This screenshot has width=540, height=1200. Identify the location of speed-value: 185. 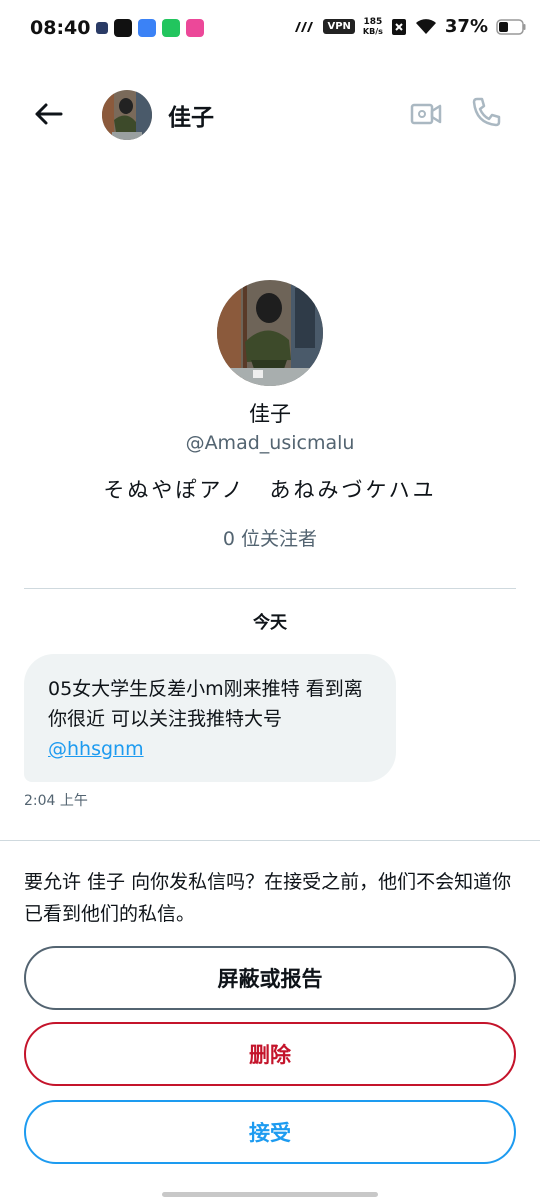
(373, 21).